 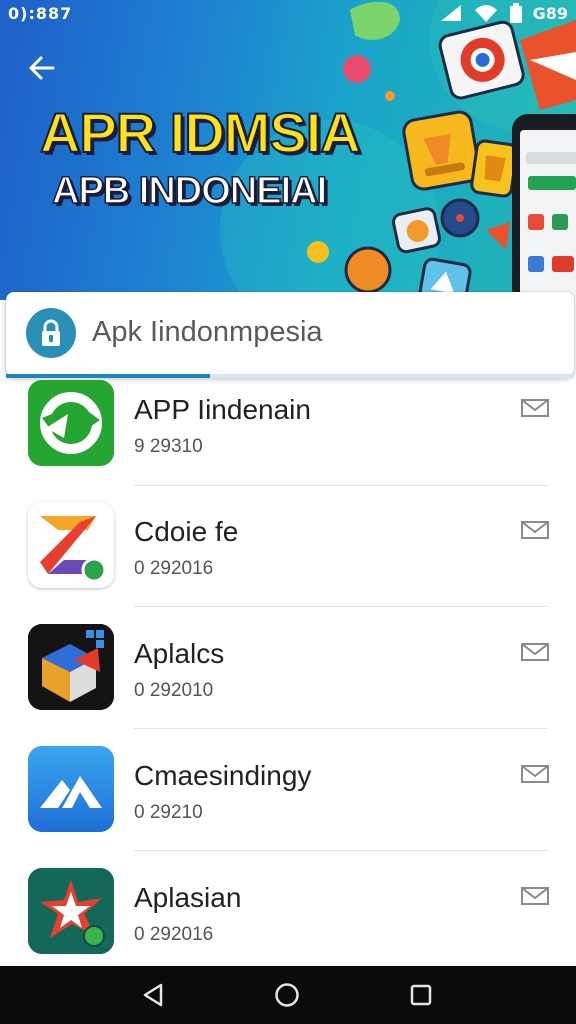 What do you see at coordinates (222, 409) in the screenshot?
I see `app-name: APP Iindenain` at bounding box center [222, 409].